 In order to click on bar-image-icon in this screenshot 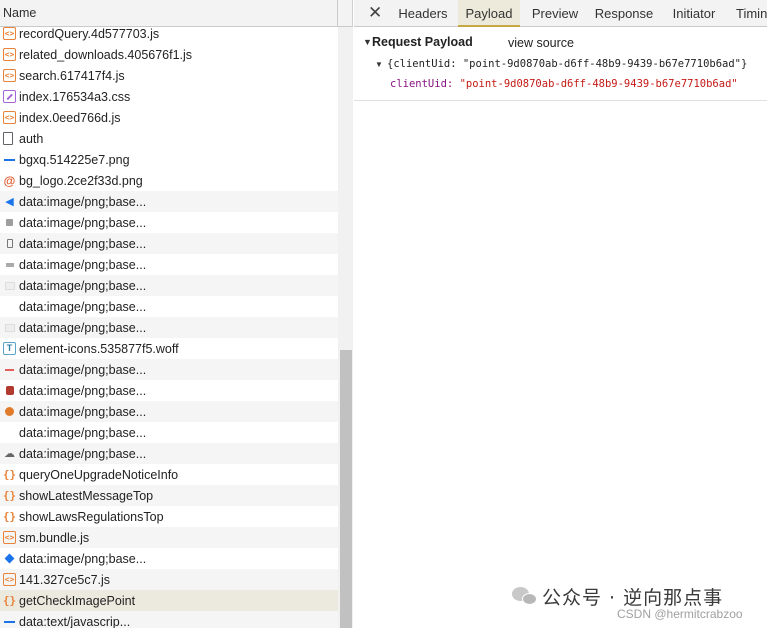, I will do `click(9, 264)`.